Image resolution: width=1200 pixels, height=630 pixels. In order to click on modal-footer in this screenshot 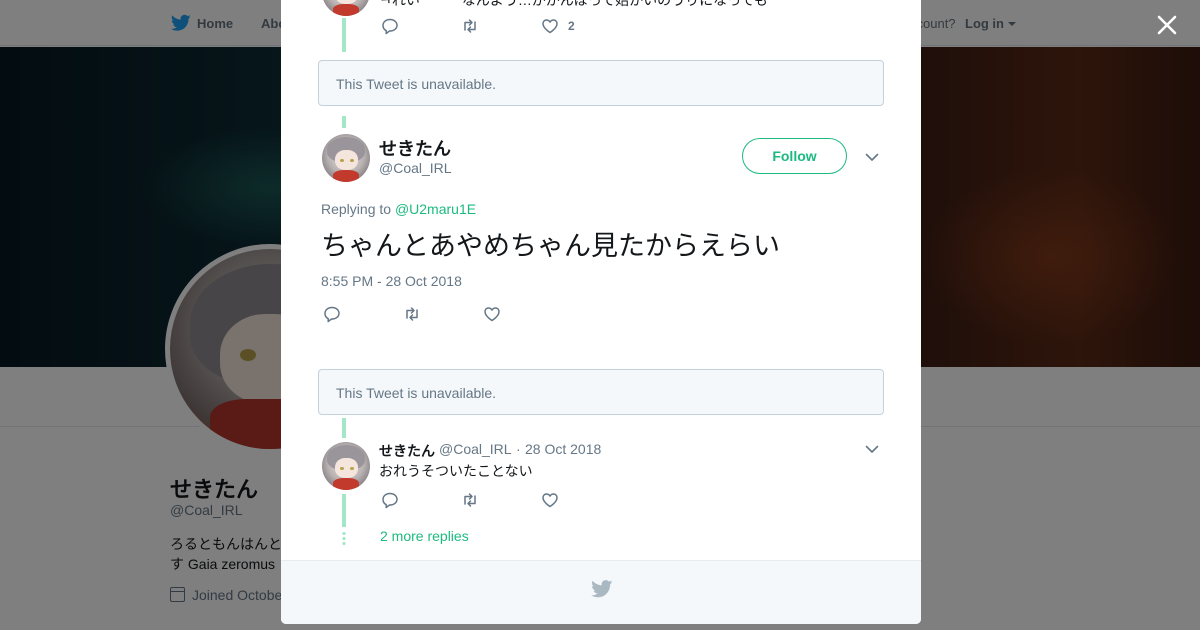, I will do `click(601, 592)`.